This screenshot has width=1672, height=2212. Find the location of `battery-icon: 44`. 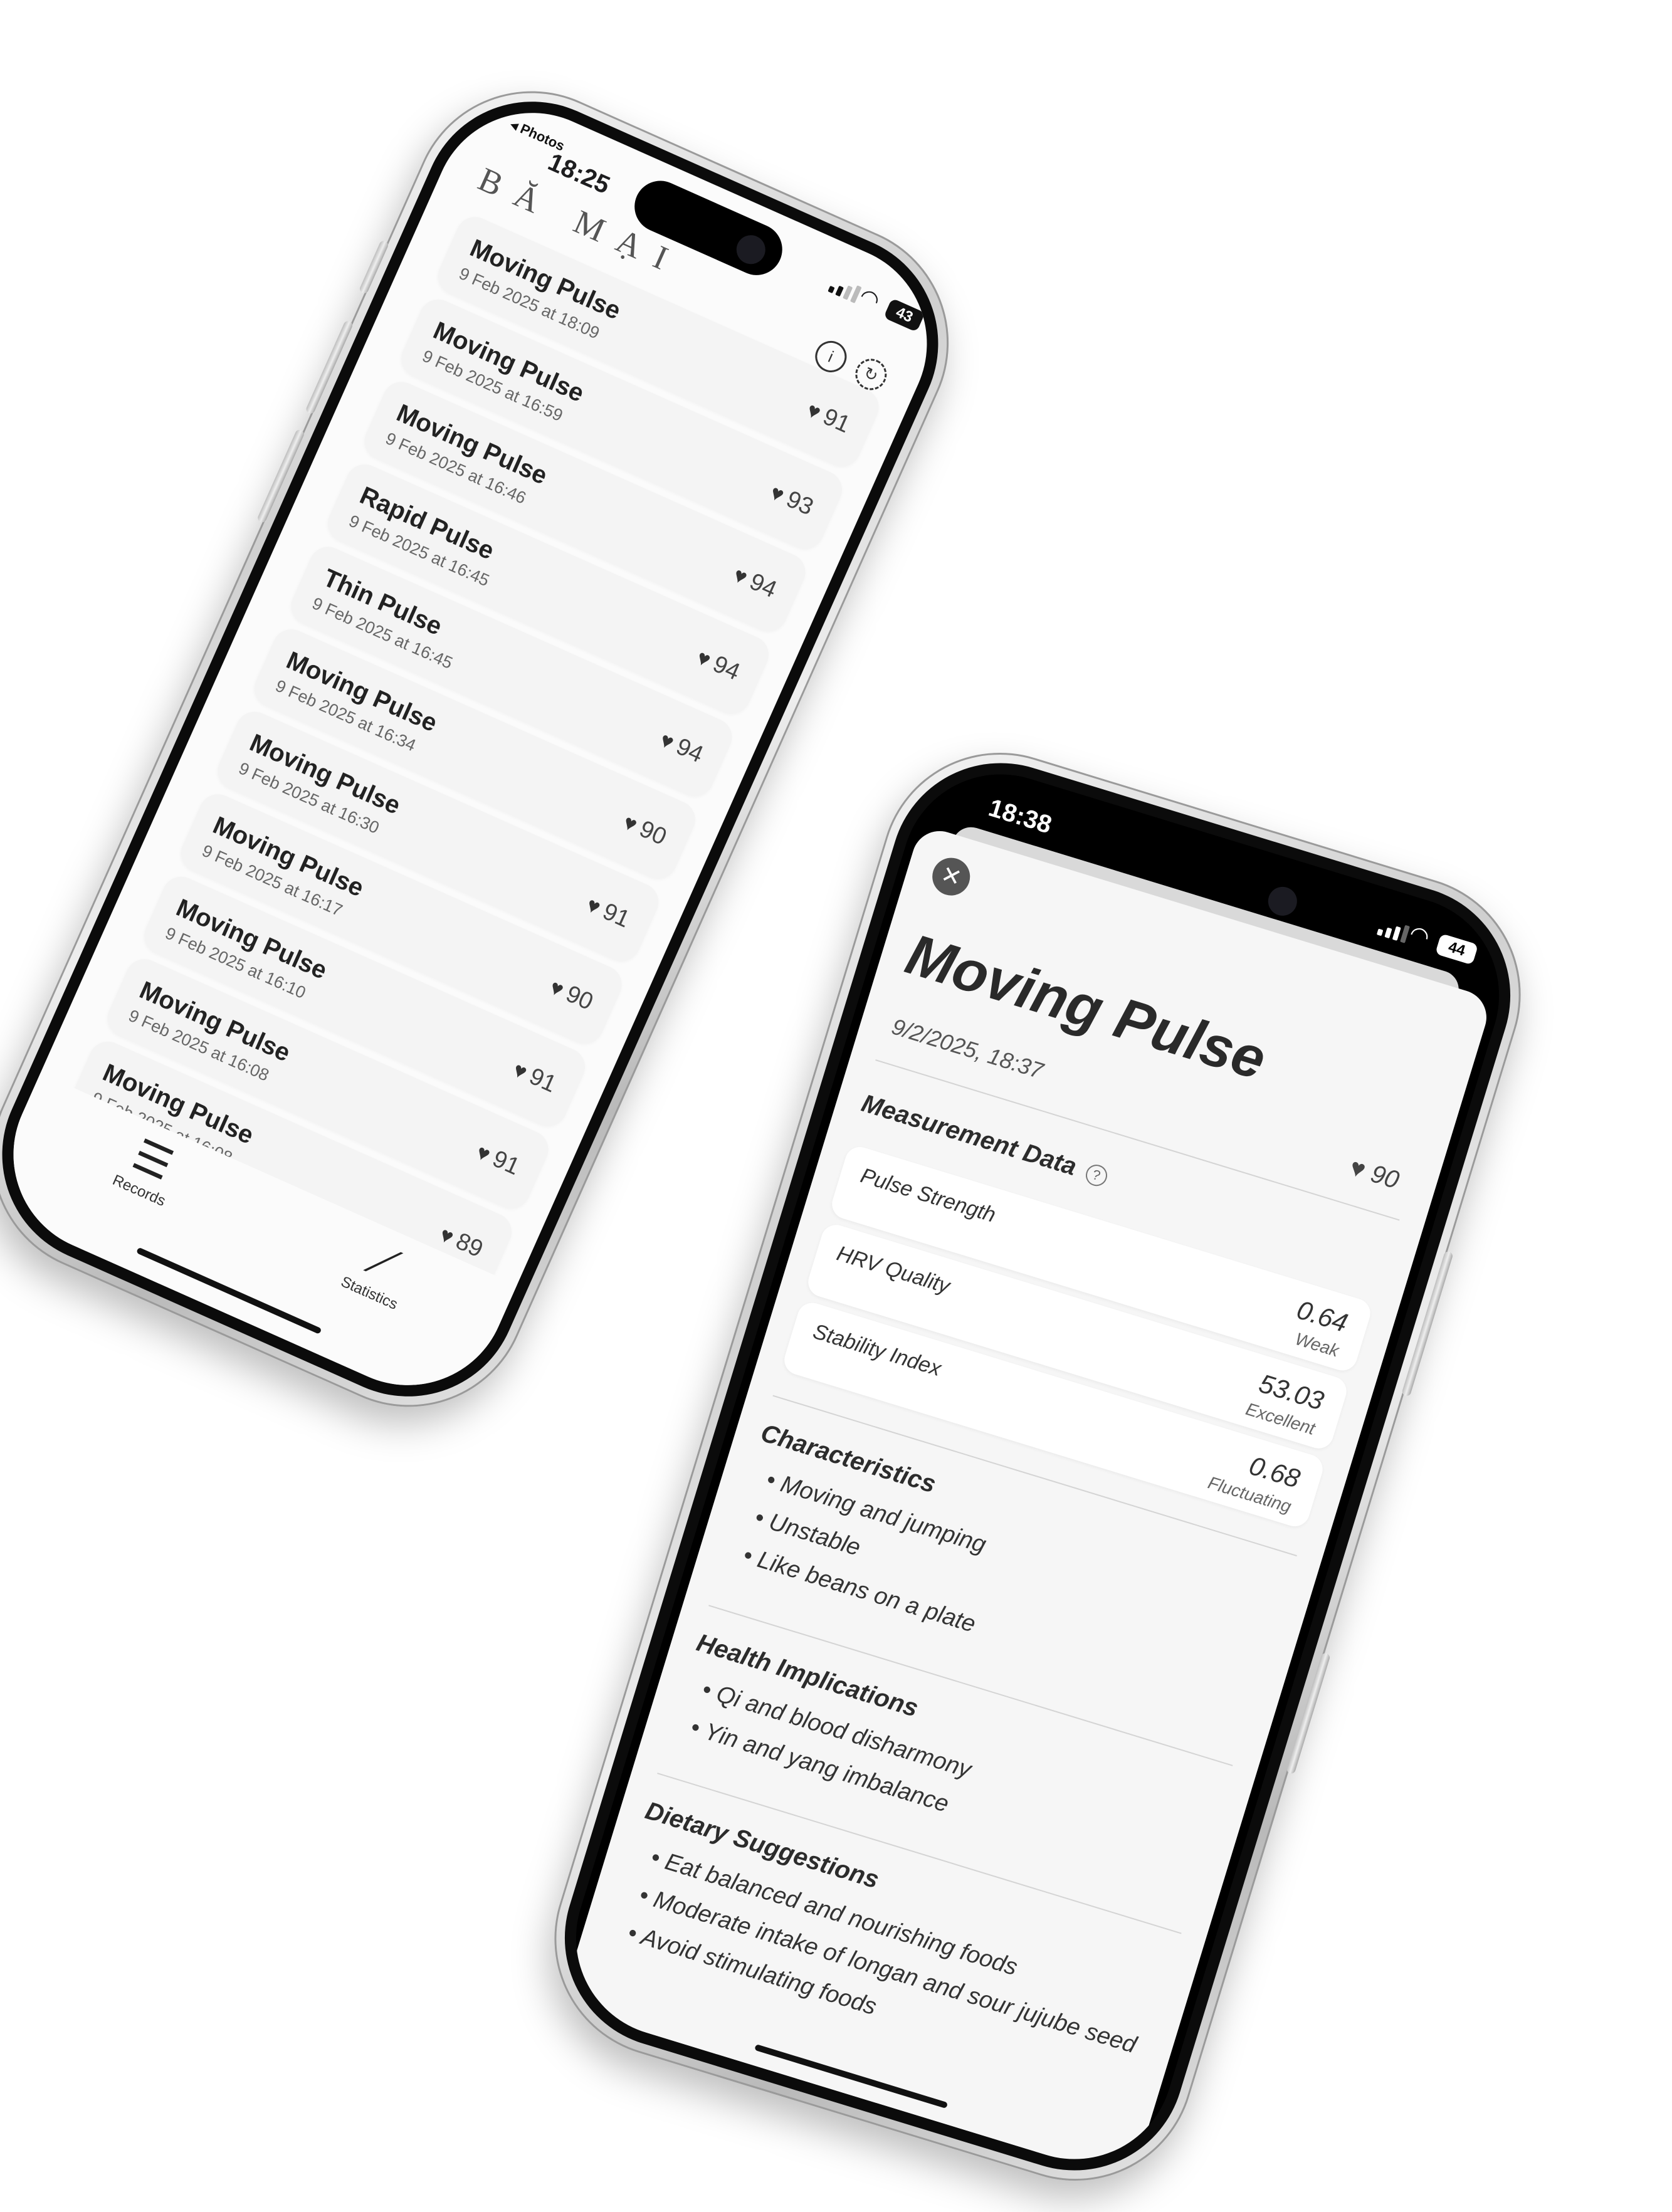

battery-icon: 44 is located at coordinates (1457, 949).